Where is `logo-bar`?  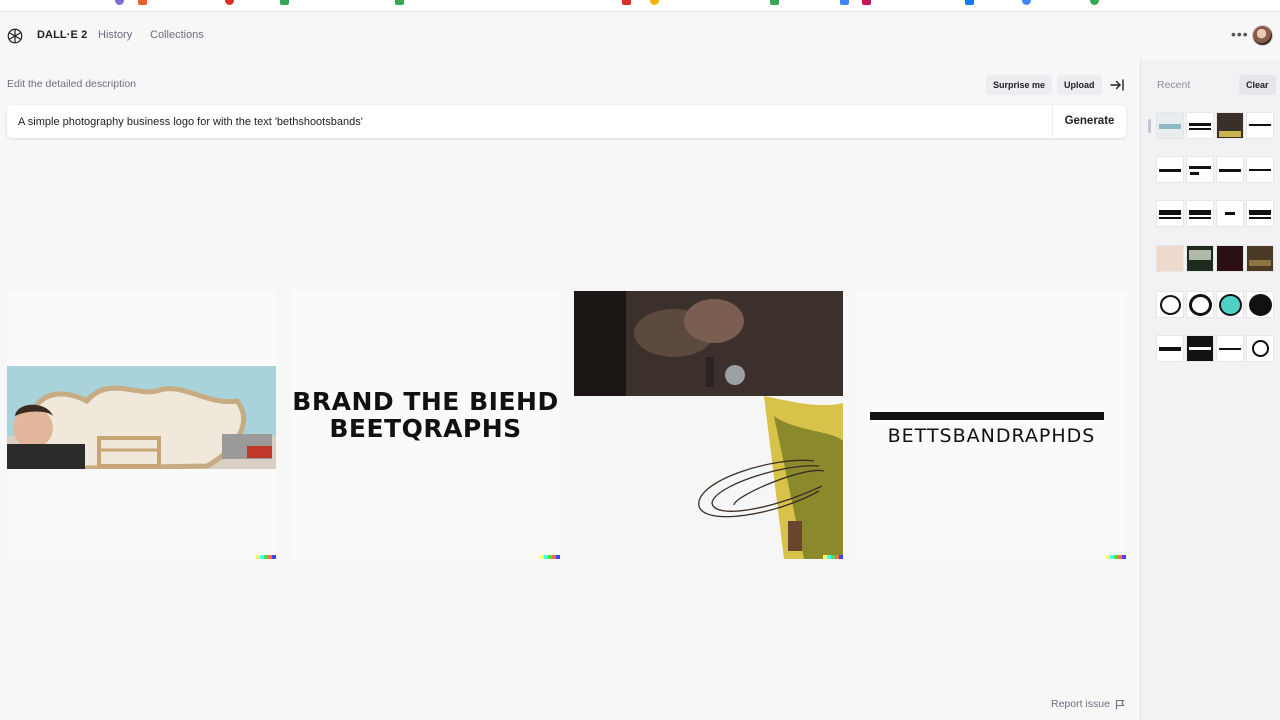
logo-bar is located at coordinates (987, 416).